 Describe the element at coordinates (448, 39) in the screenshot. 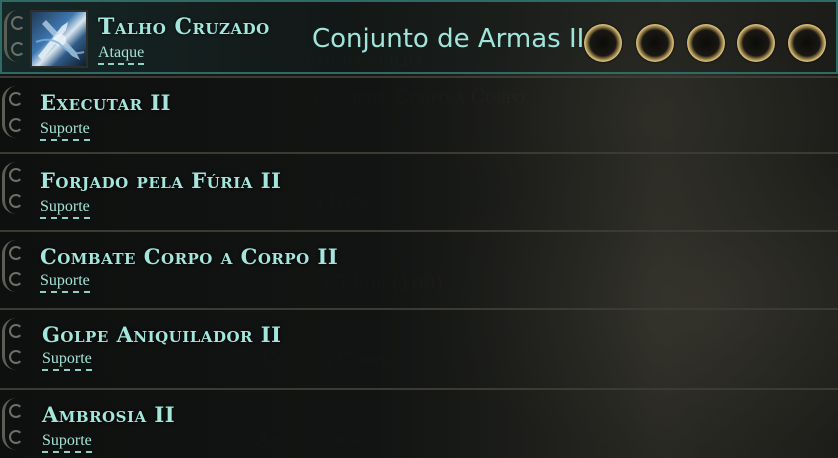

I see `weapon-set-label: Conjunto de Armas II` at that location.